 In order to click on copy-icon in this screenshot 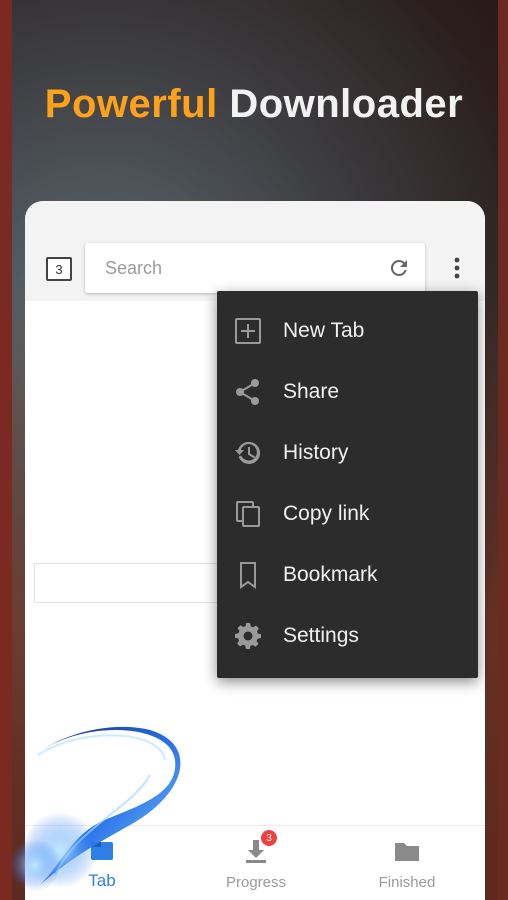, I will do `click(248, 514)`.